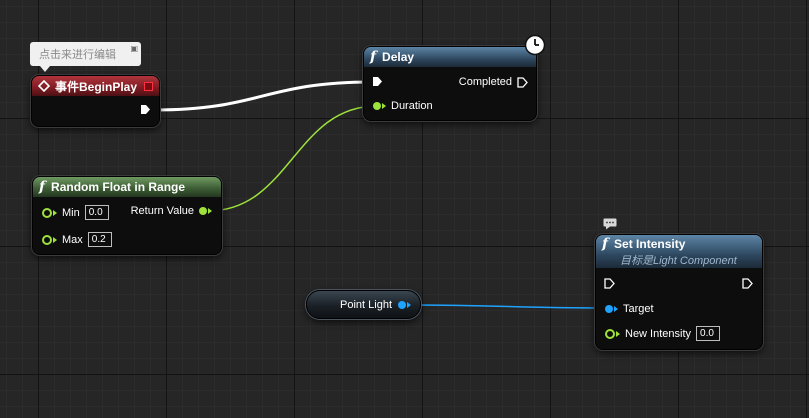 This screenshot has height=418, width=809. Describe the element at coordinates (412, 106) in the screenshot. I see `delay-duration-label: Duration` at that location.